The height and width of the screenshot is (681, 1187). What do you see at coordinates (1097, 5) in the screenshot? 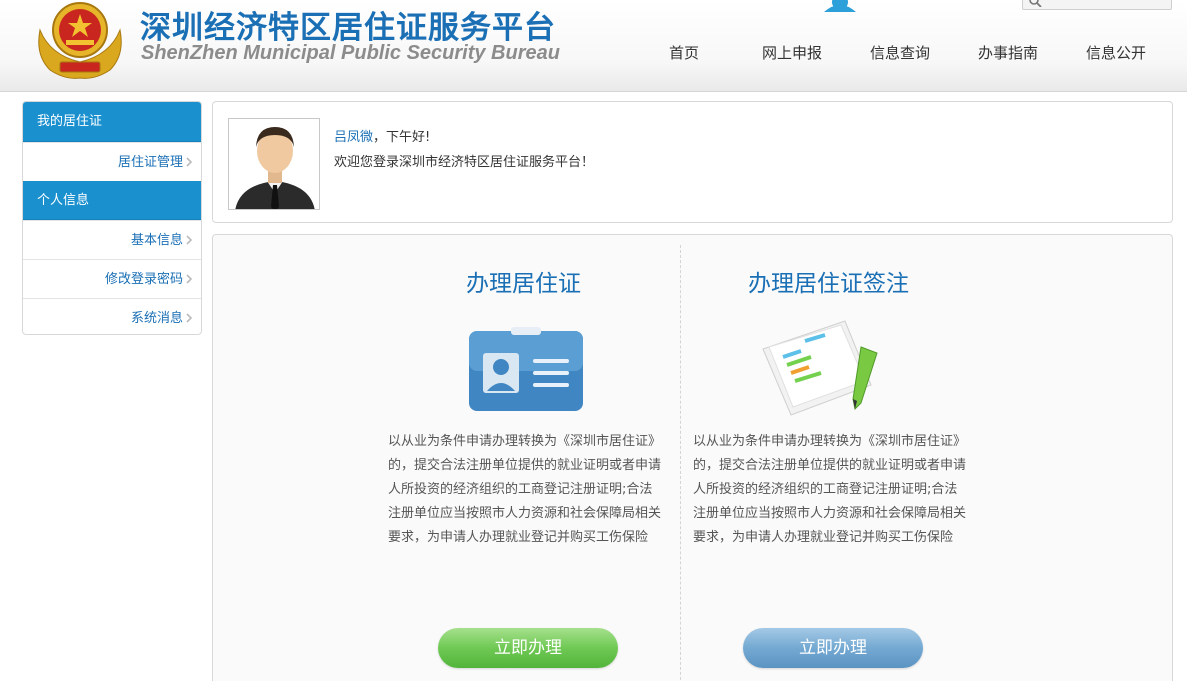
I see `search-input` at bounding box center [1097, 5].